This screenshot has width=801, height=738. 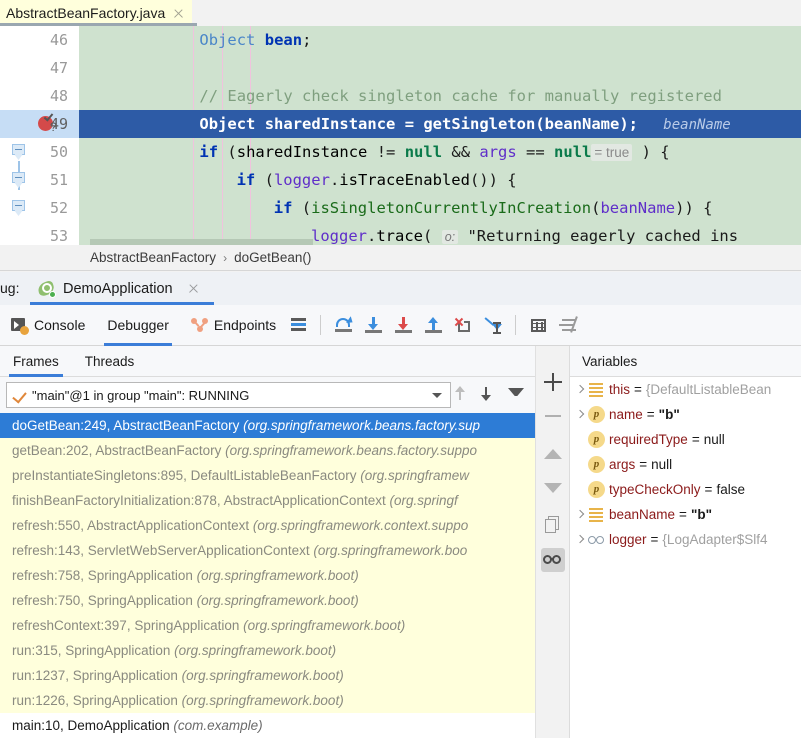 I want to click on frame-package: (org.springf, so click(x=423, y=500).